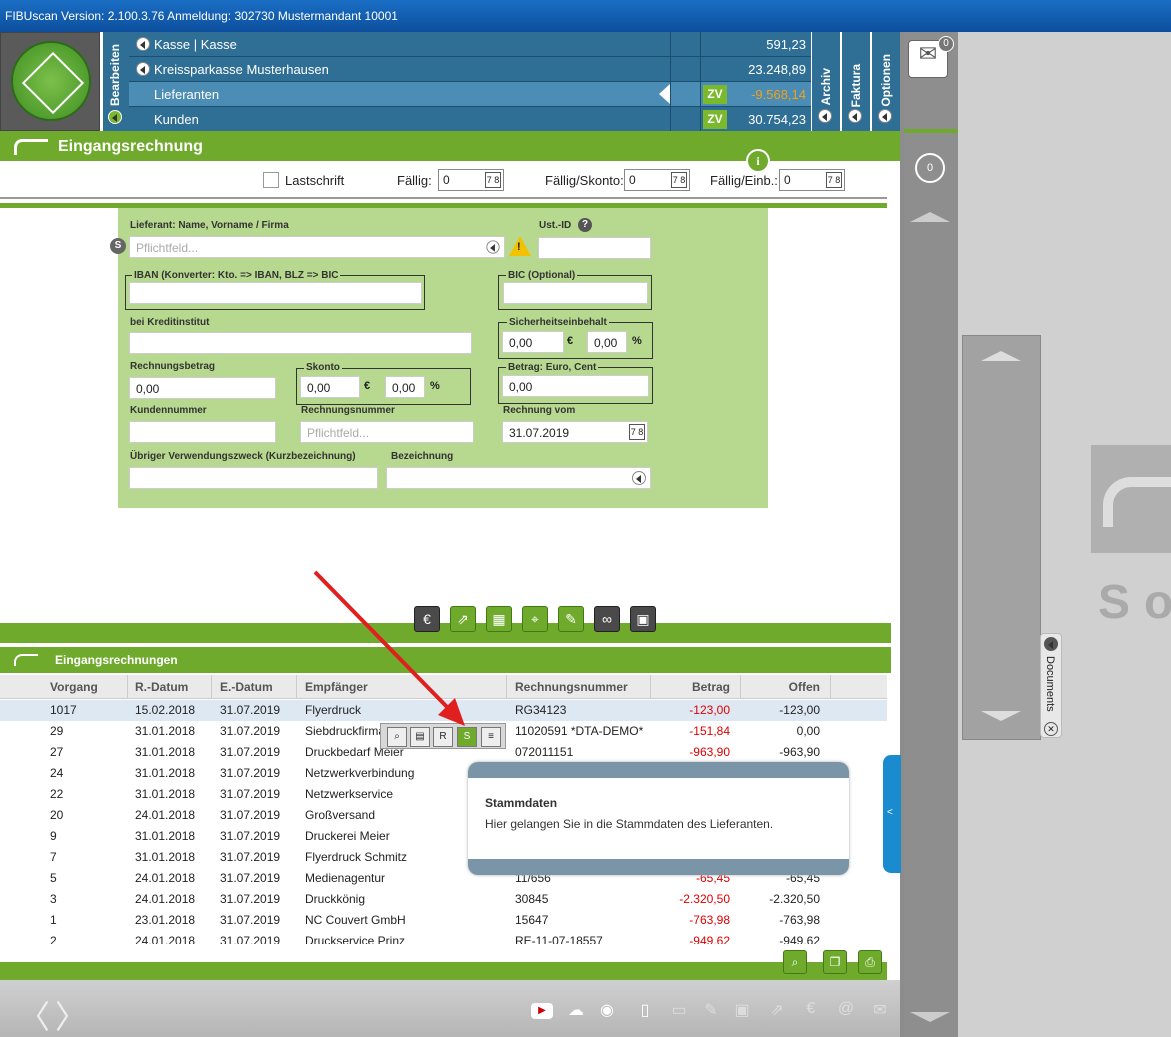 The width and height of the screenshot is (1171, 1037). What do you see at coordinates (711, 687) in the screenshot?
I see `col-betrag: Betrag` at bounding box center [711, 687].